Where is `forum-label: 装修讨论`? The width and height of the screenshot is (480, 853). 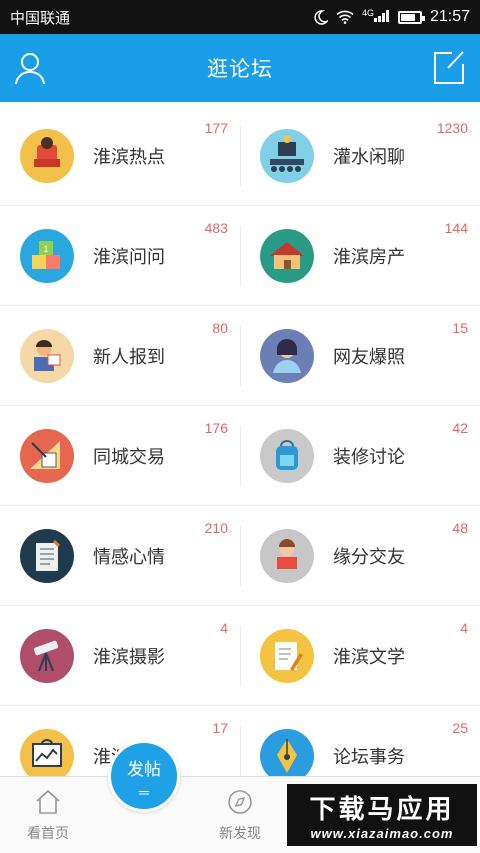 forum-label: 装修讨论 is located at coordinates (369, 457).